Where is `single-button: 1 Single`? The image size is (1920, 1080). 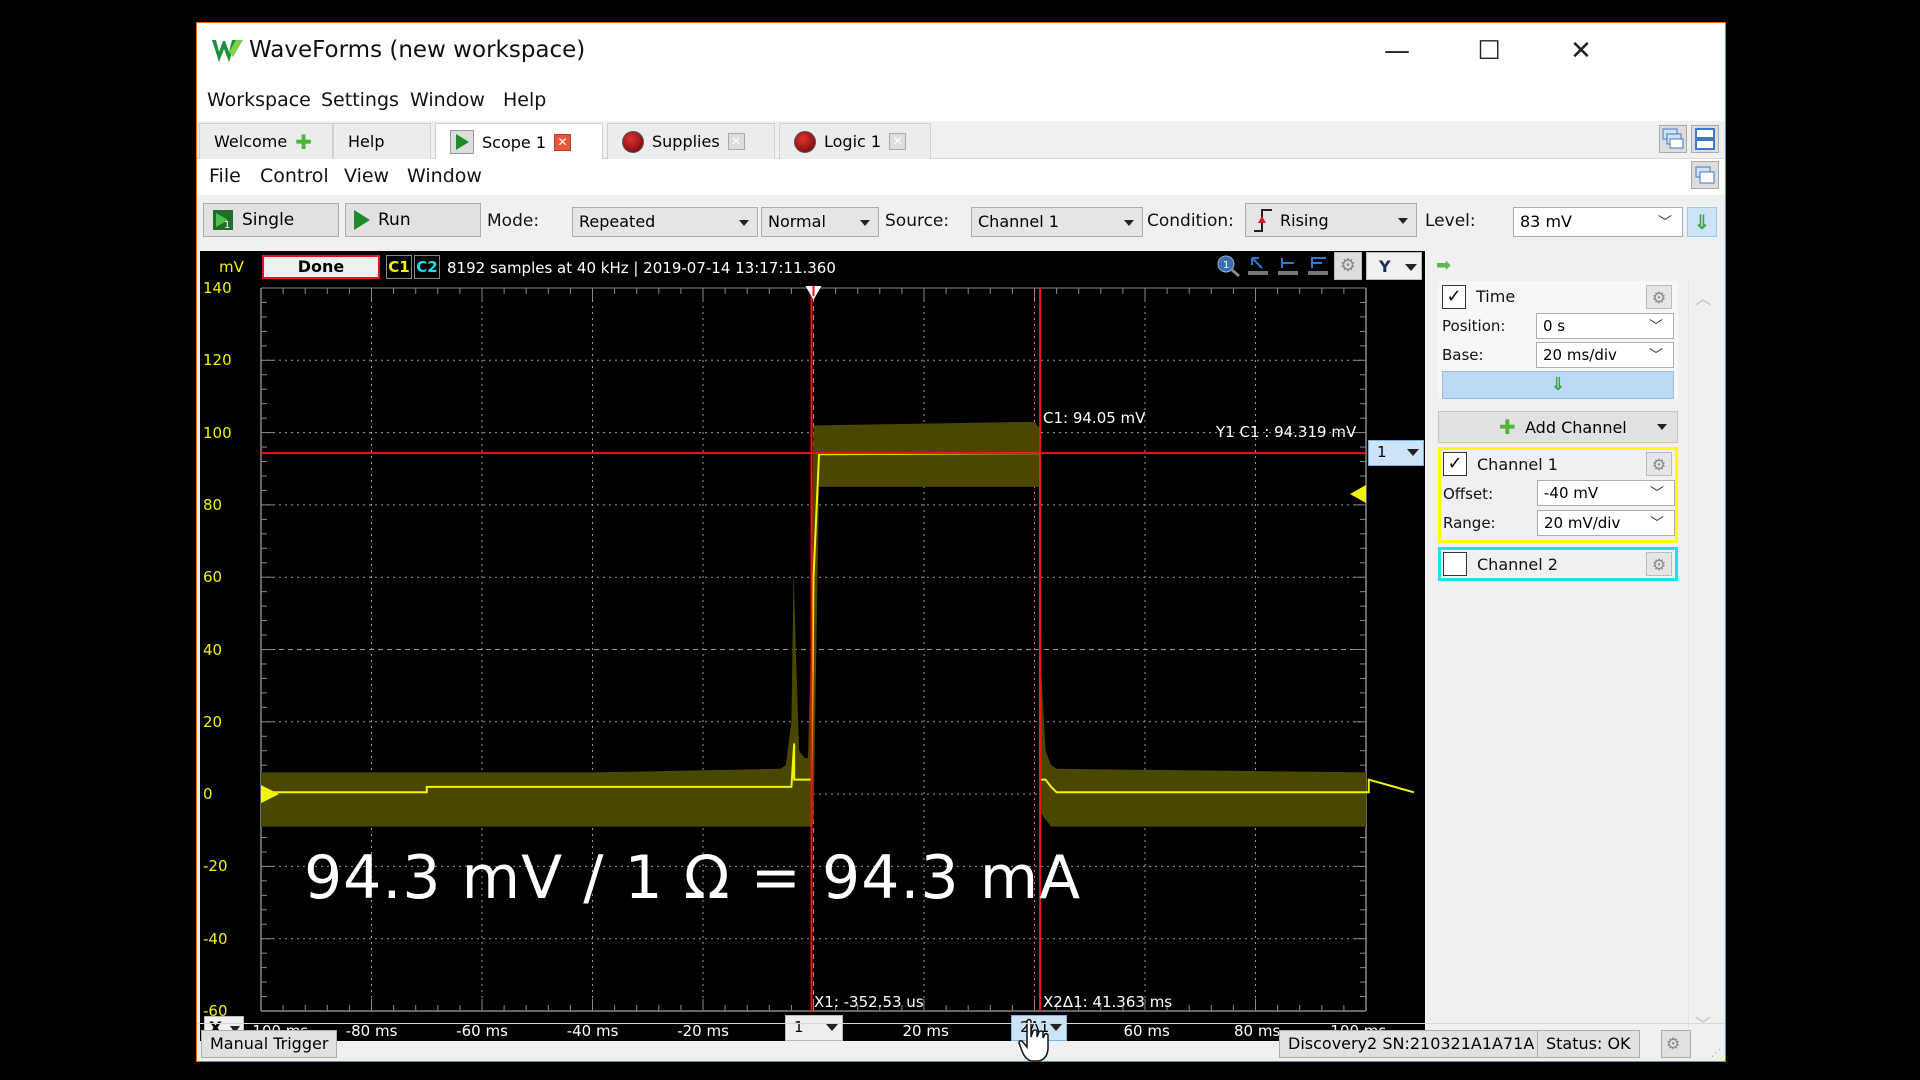 single-button: 1 Single is located at coordinates (271, 220).